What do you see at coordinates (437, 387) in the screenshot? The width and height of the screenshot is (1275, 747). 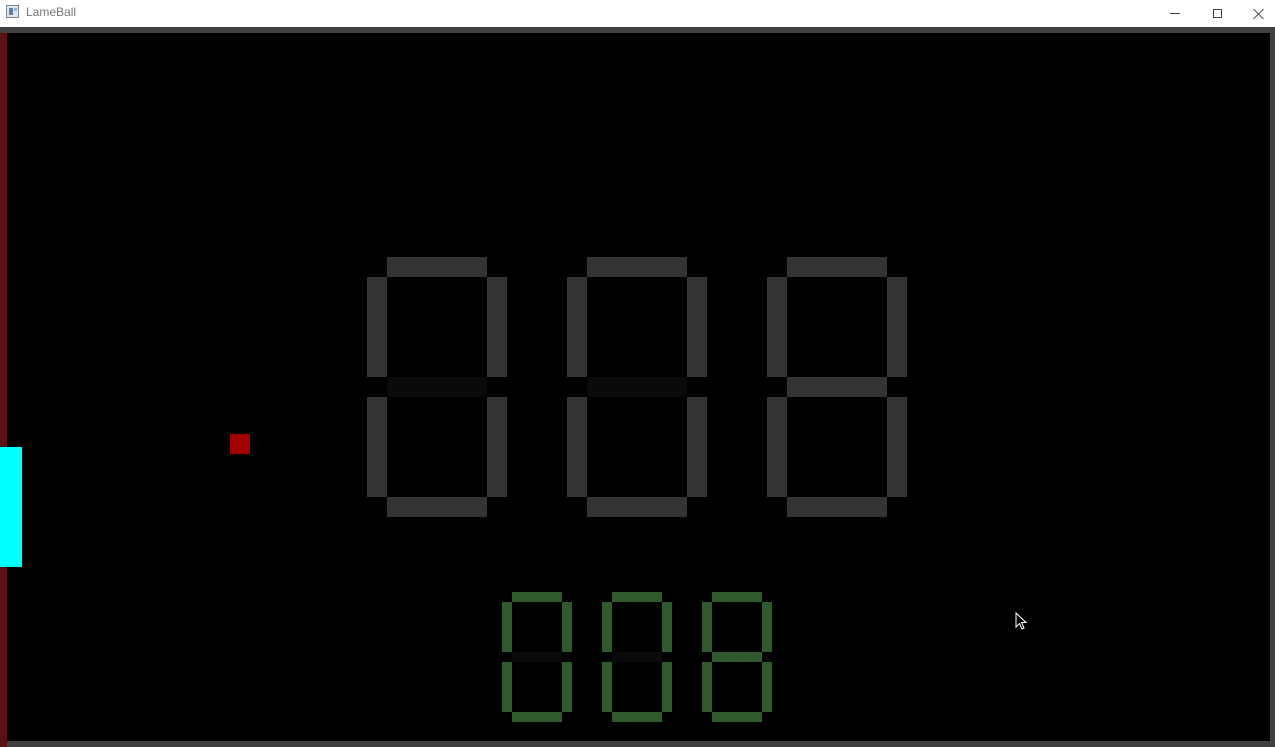 I see `score-digit-1-segment-g` at bounding box center [437, 387].